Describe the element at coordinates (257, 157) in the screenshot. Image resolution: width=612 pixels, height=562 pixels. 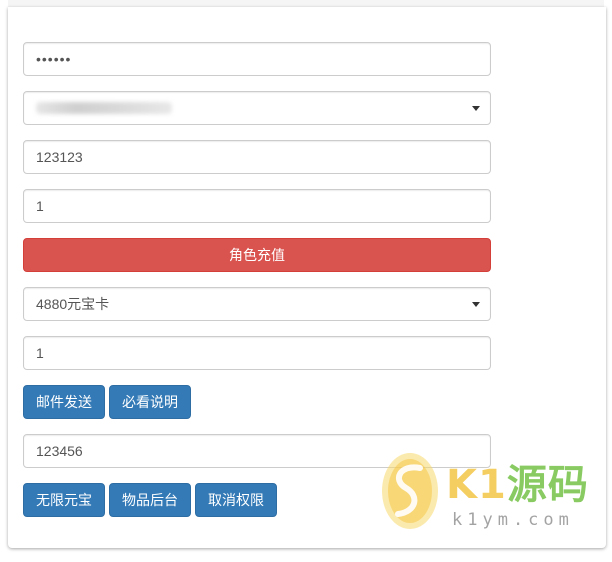
I see `role-input: 123123` at that location.